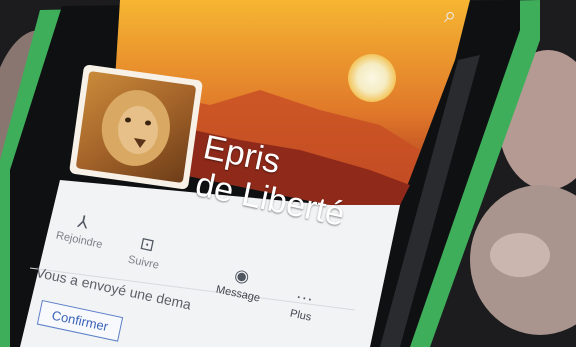 The width and height of the screenshot is (576, 347). What do you see at coordinates (136, 127) in the screenshot?
I see `avatar` at bounding box center [136, 127].